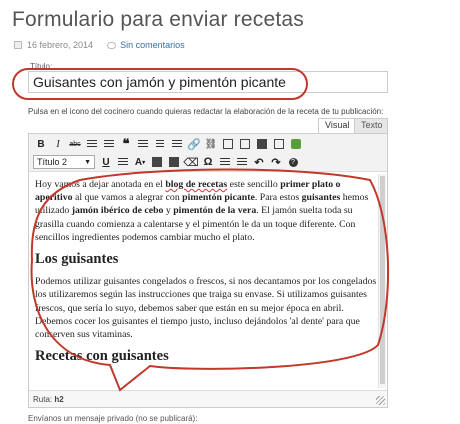 The image size is (460, 424). Describe the element at coordinates (196, 184) in the screenshot. I see `bold-run: blog de recetas` at that location.